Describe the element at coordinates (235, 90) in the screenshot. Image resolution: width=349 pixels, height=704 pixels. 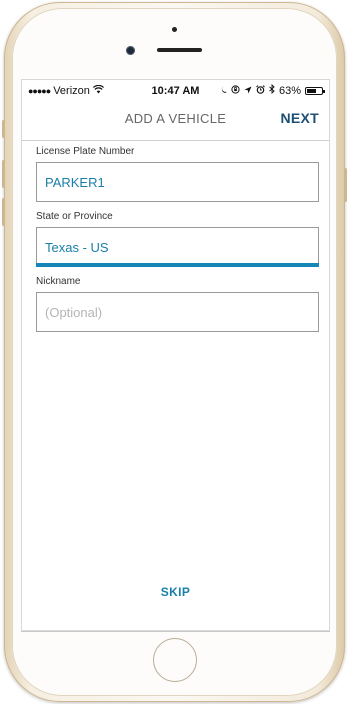
I see `orientation-lock-icon` at that location.